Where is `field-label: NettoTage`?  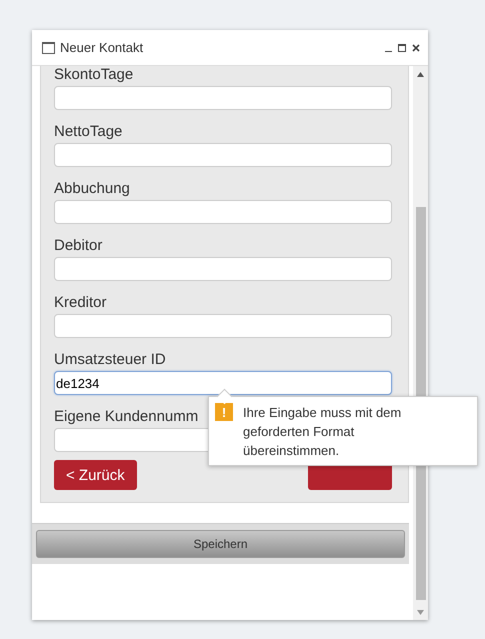 field-label: NettoTage is located at coordinates (88, 132).